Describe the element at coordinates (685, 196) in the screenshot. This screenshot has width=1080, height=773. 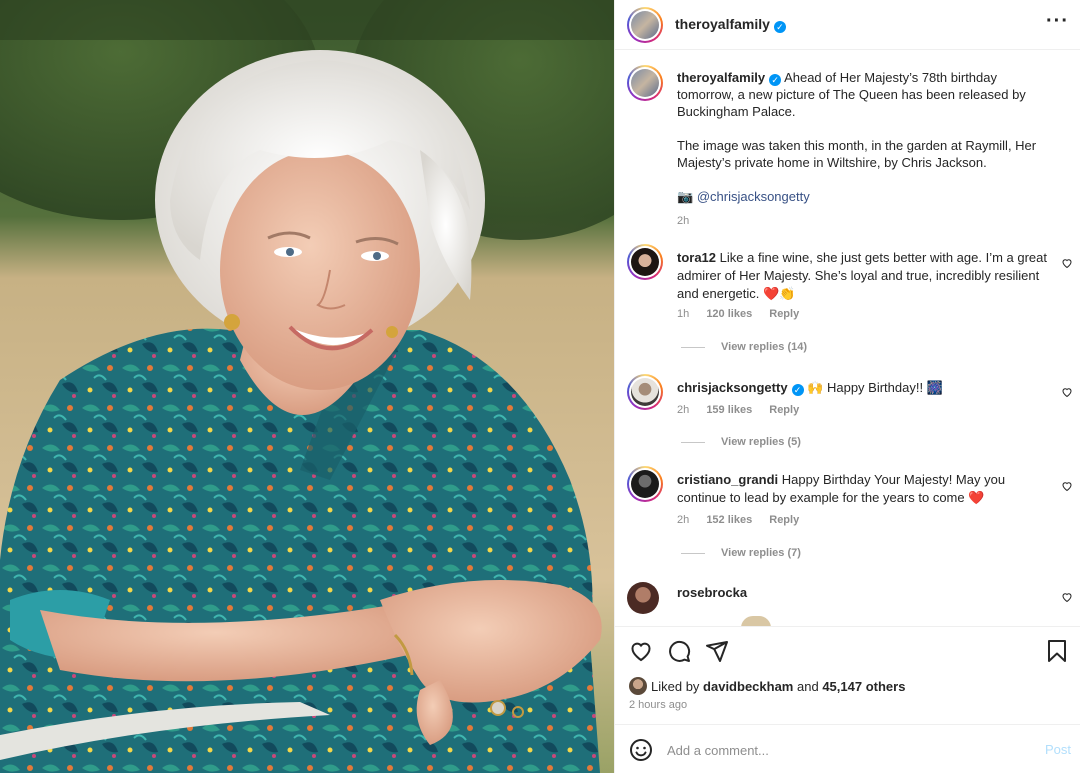
I see `camera-icon: 📷` at that location.